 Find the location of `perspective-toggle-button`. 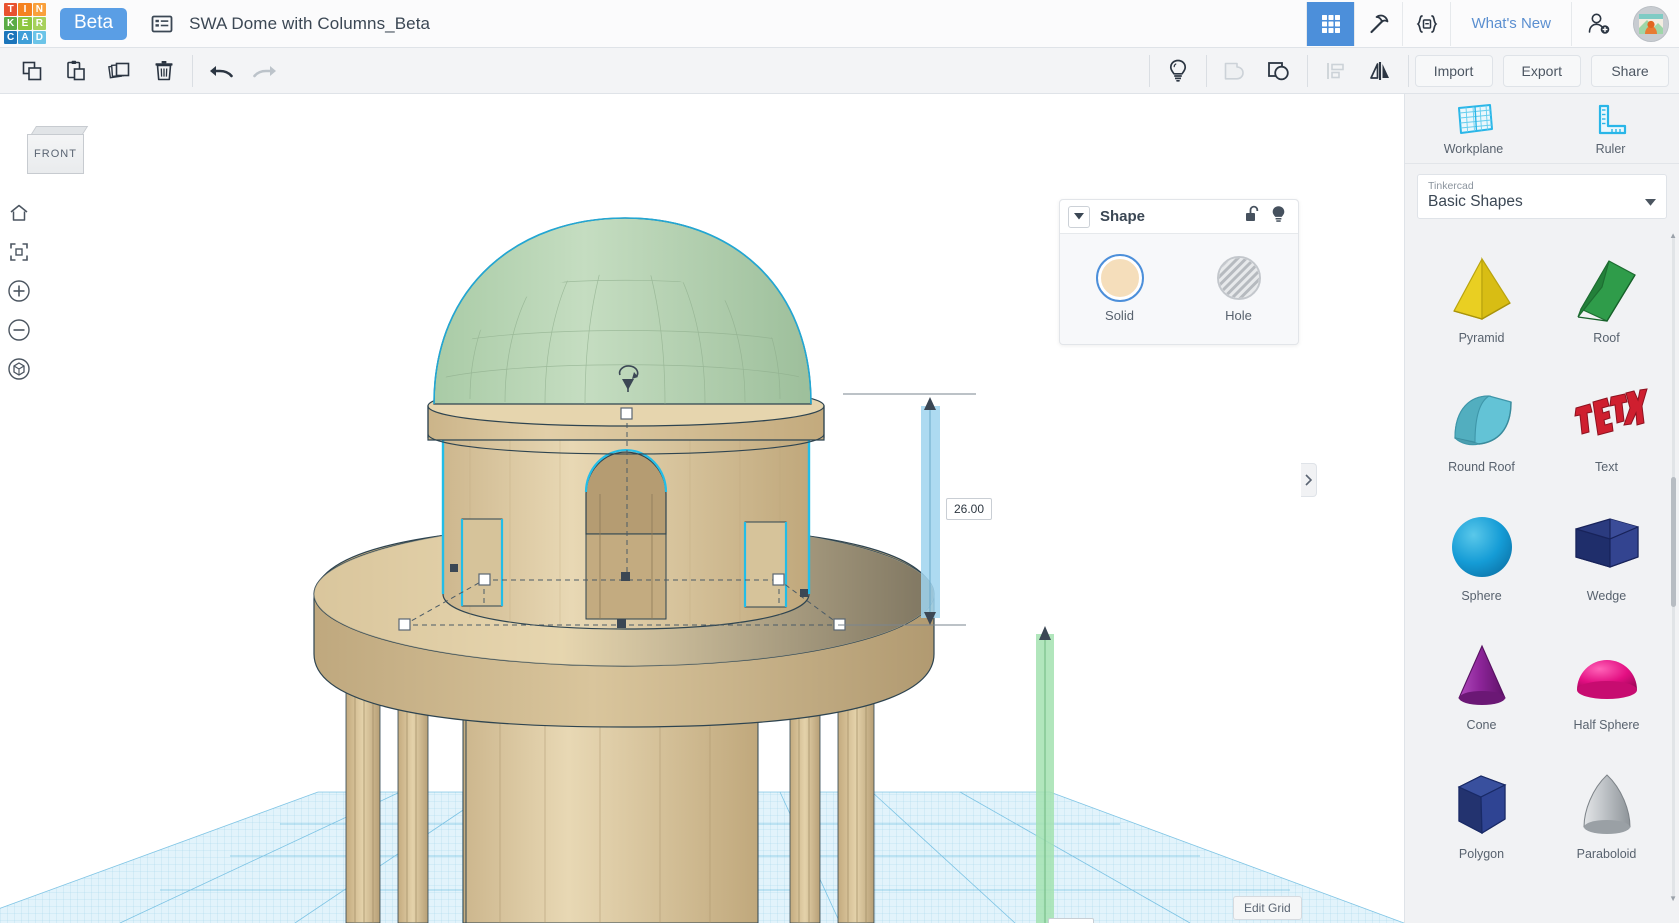

perspective-toggle-button is located at coordinates (19, 369).